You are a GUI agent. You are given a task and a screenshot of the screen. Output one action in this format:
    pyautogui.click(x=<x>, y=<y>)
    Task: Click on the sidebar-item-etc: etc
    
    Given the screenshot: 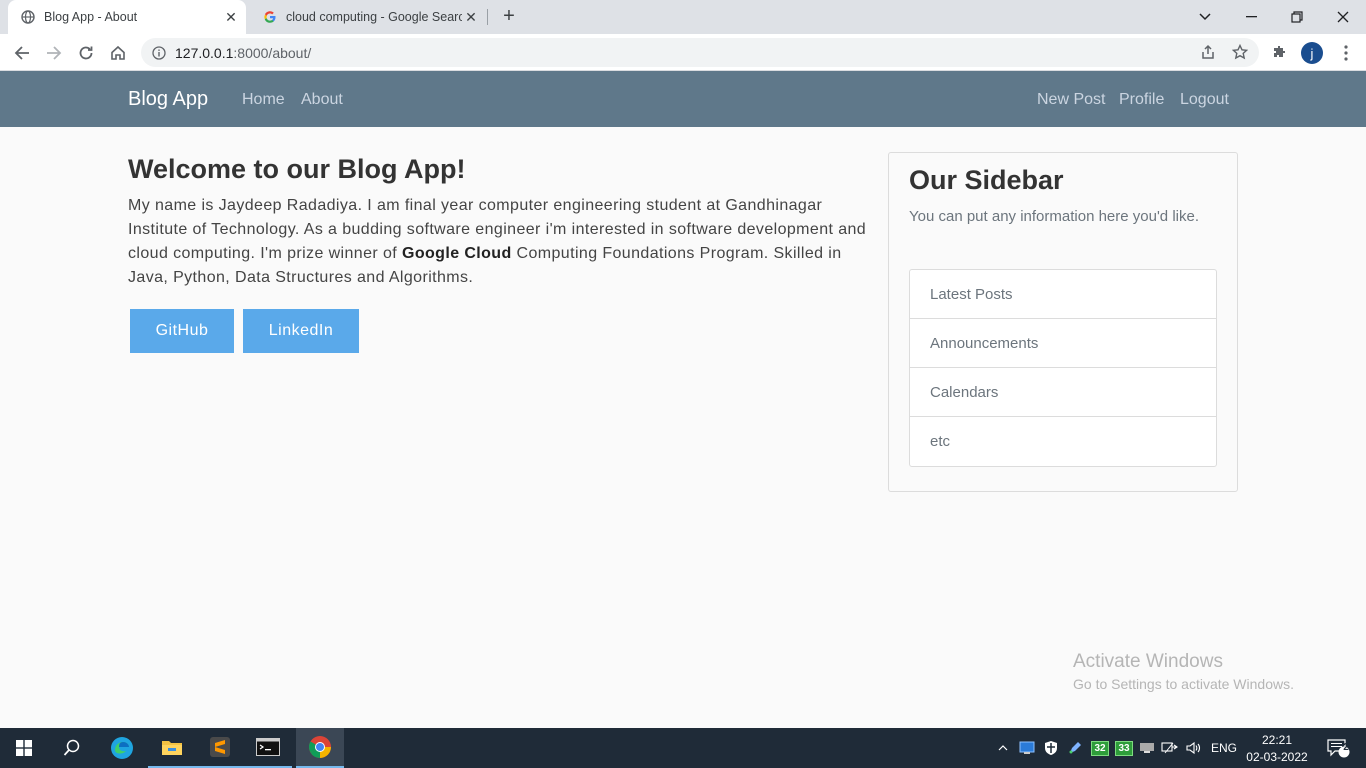 What is the action you would take?
    pyautogui.click(x=1063, y=441)
    